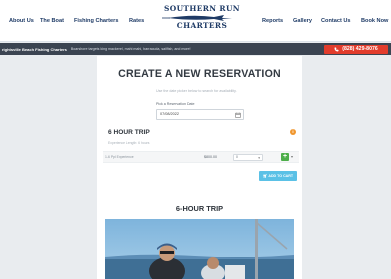  I want to click on date-label: Pick a Reservation Date, so click(175, 104).